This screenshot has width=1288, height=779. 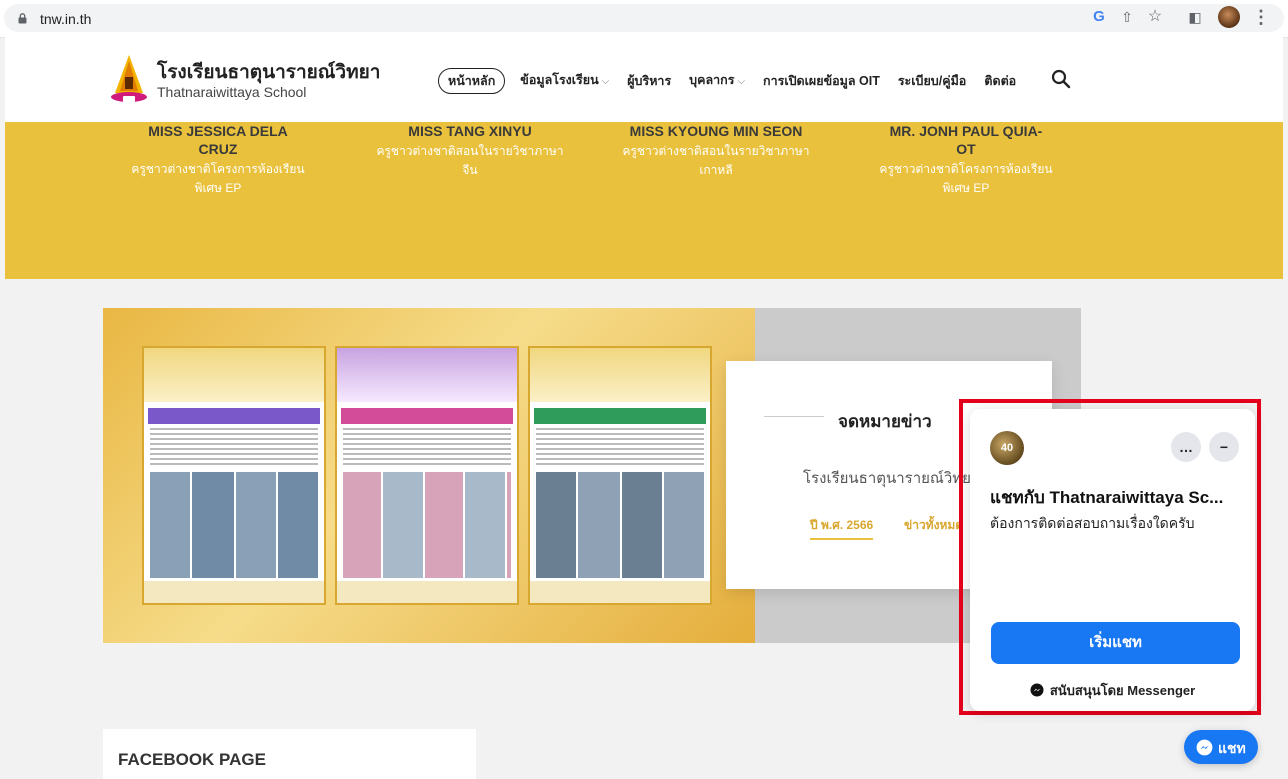 I want to click on chat-bubble-label: แชท, so click(x=1232, y=748).